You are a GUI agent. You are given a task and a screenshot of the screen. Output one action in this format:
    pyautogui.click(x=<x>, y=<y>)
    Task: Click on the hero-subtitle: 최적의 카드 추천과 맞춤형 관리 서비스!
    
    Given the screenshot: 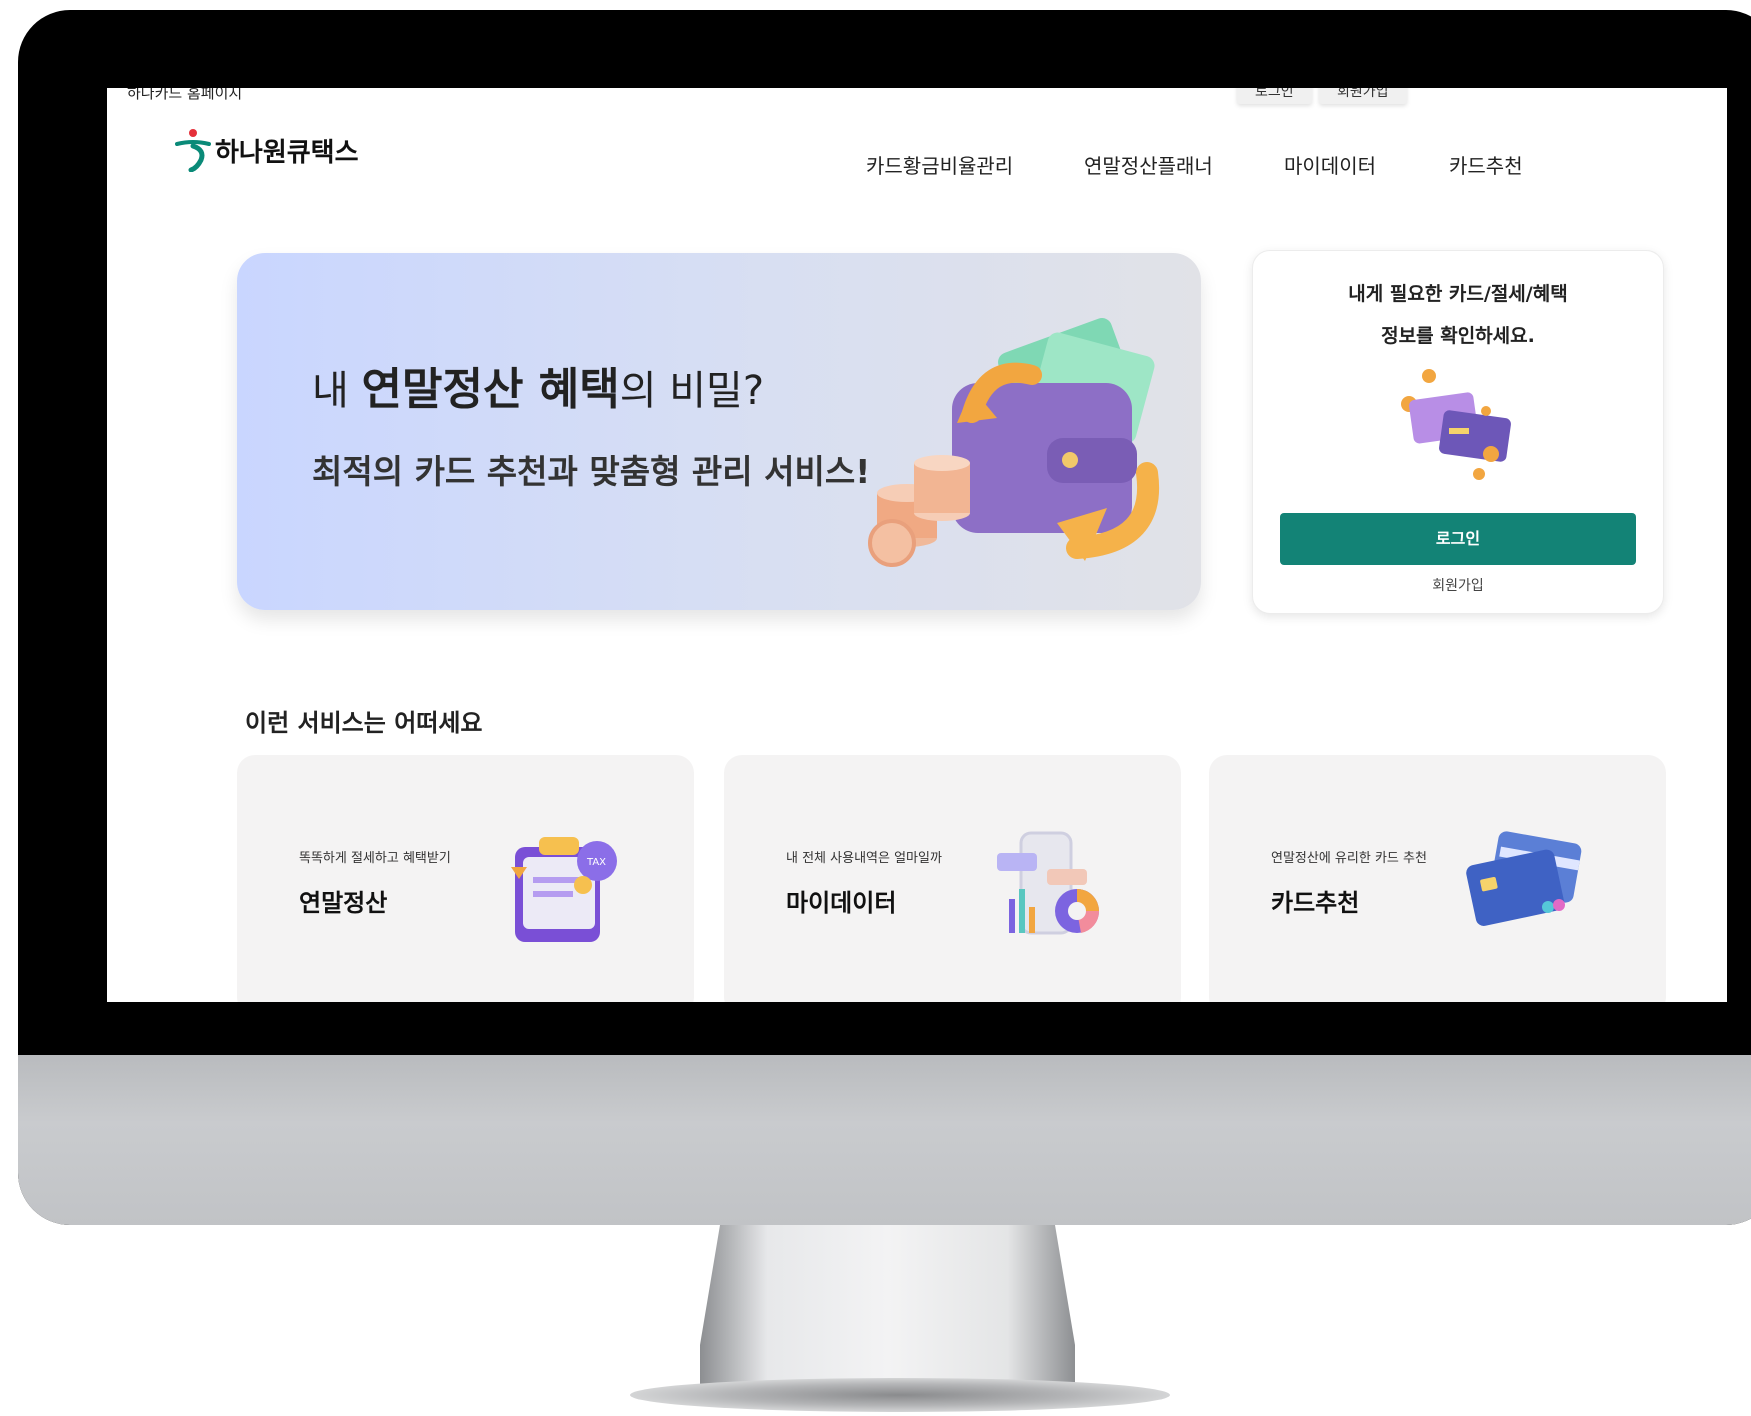 What is the action you would take?
    pyautogui.click(x=591, y=471)
    